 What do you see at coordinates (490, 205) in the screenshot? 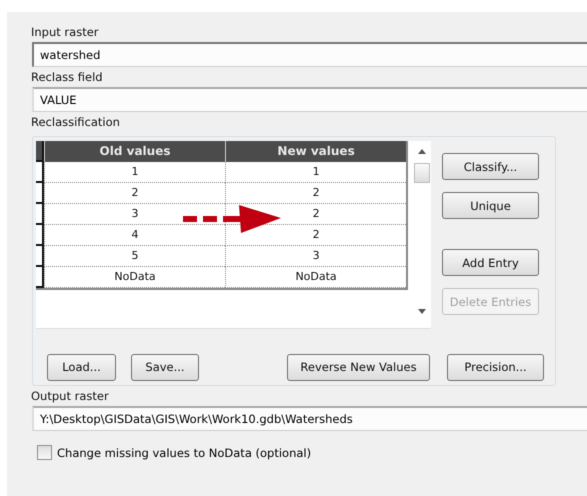
I see `side-button: Unique` at bounding box center [490, 205].